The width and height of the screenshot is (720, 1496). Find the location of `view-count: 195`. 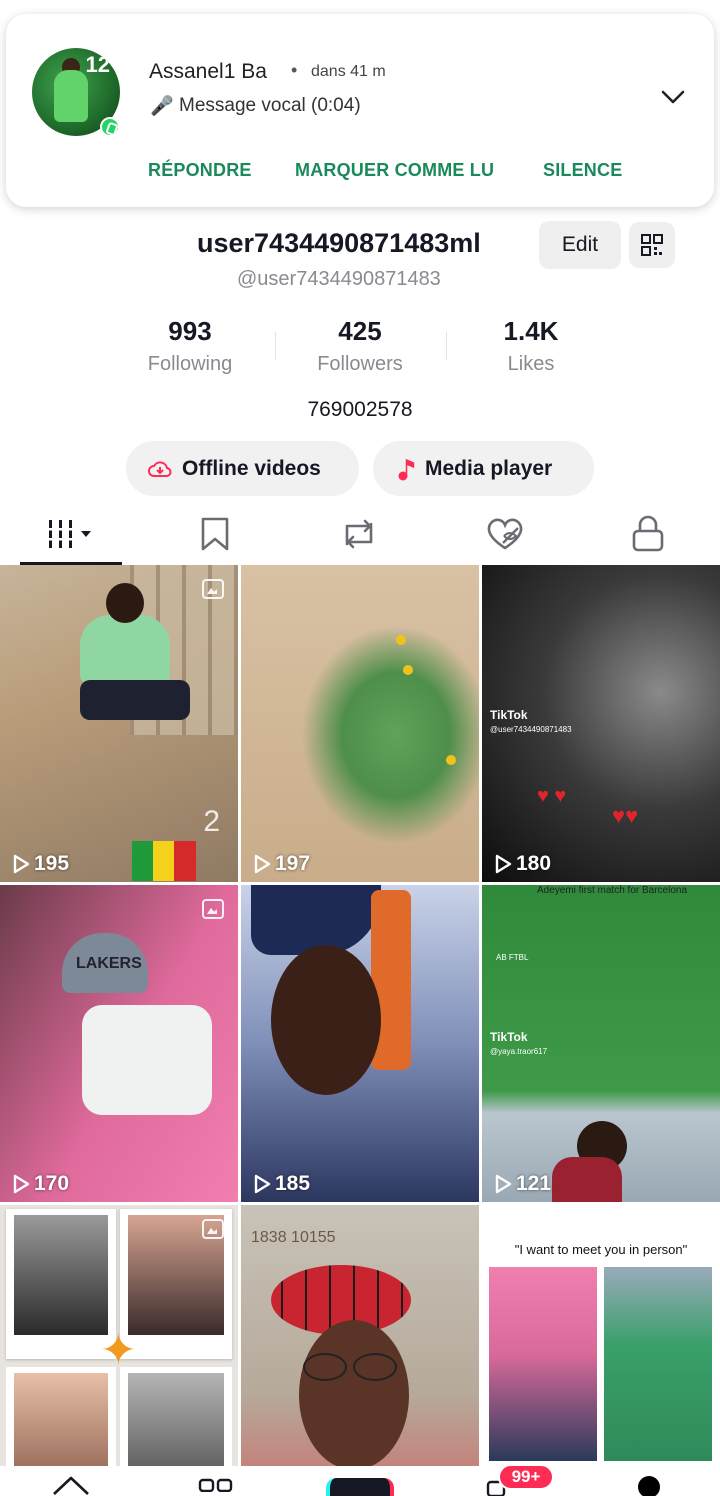

view-count: 195 is located at coordinates (40, 864).